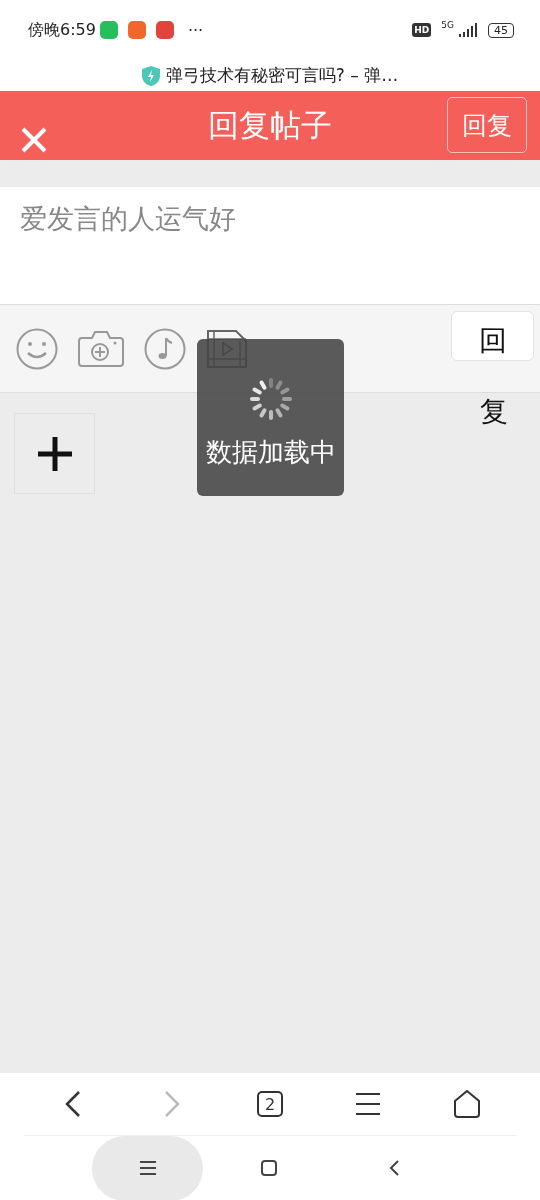 This screenshot has height=1200, width=540. What do you see at coordinates (492, 336) in the screenshot?
I see `reply-button: 回` at bounding box center [492, 336].